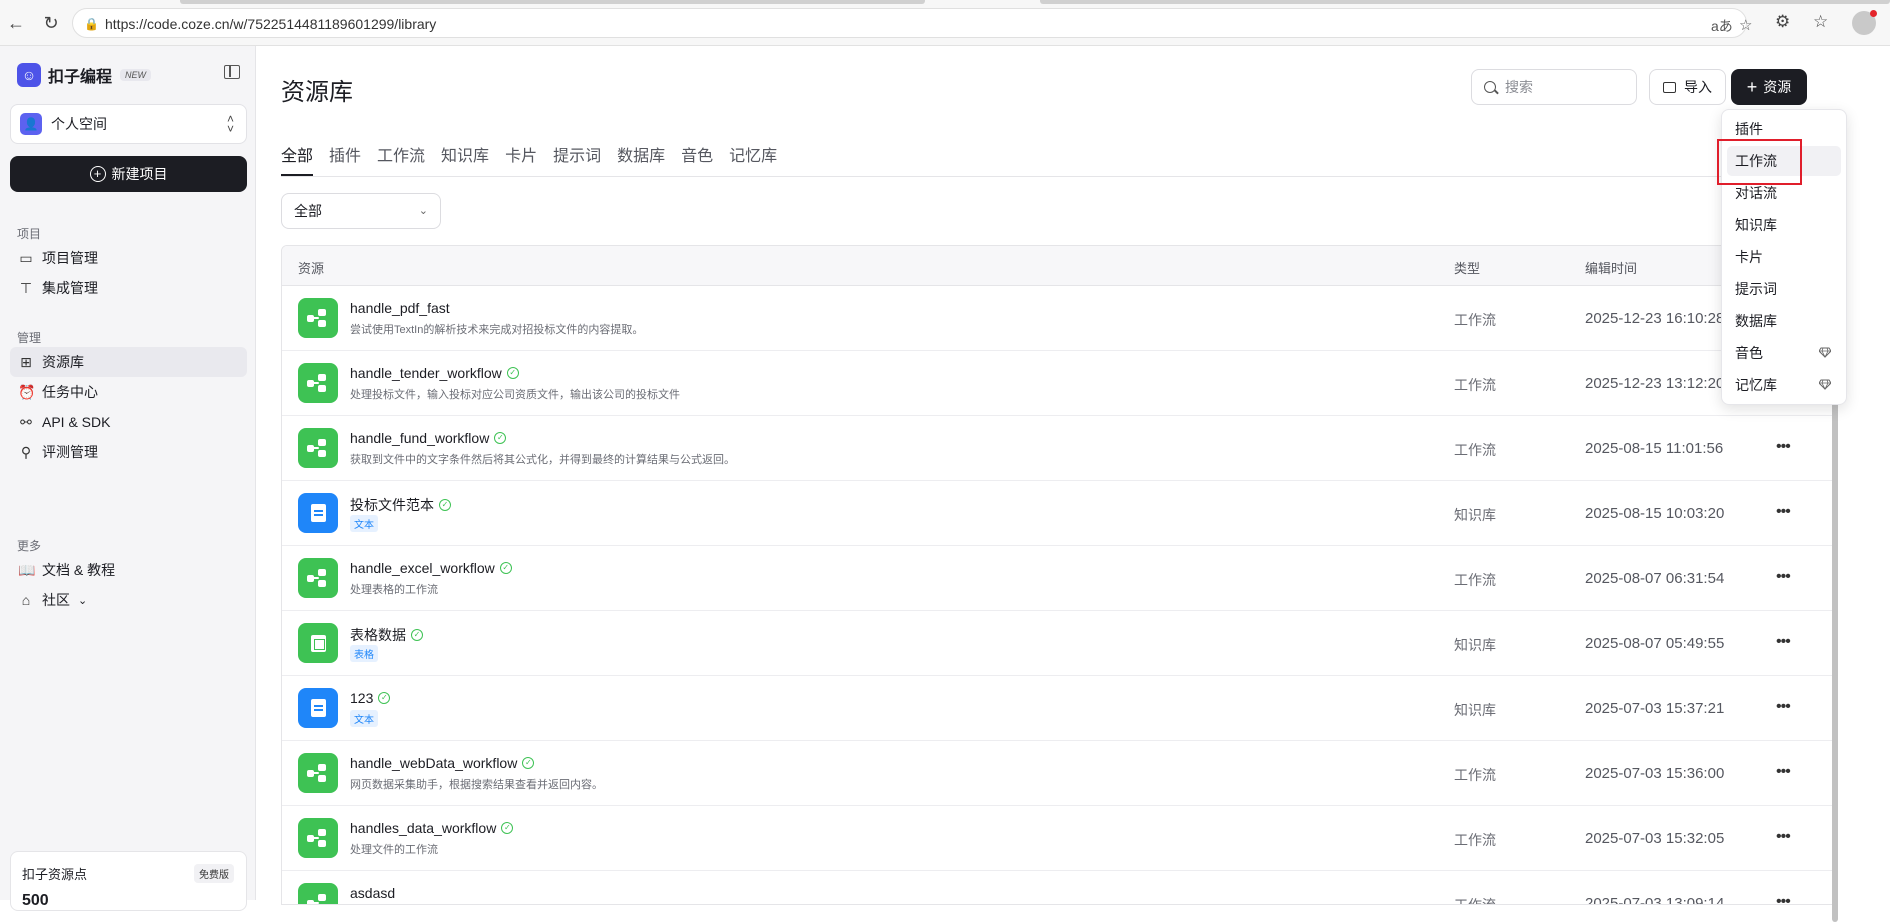 The height and width of the screenshot is (922, 1890). I want to click on menu-item-memory: 记忆库, so click(1784, 385).